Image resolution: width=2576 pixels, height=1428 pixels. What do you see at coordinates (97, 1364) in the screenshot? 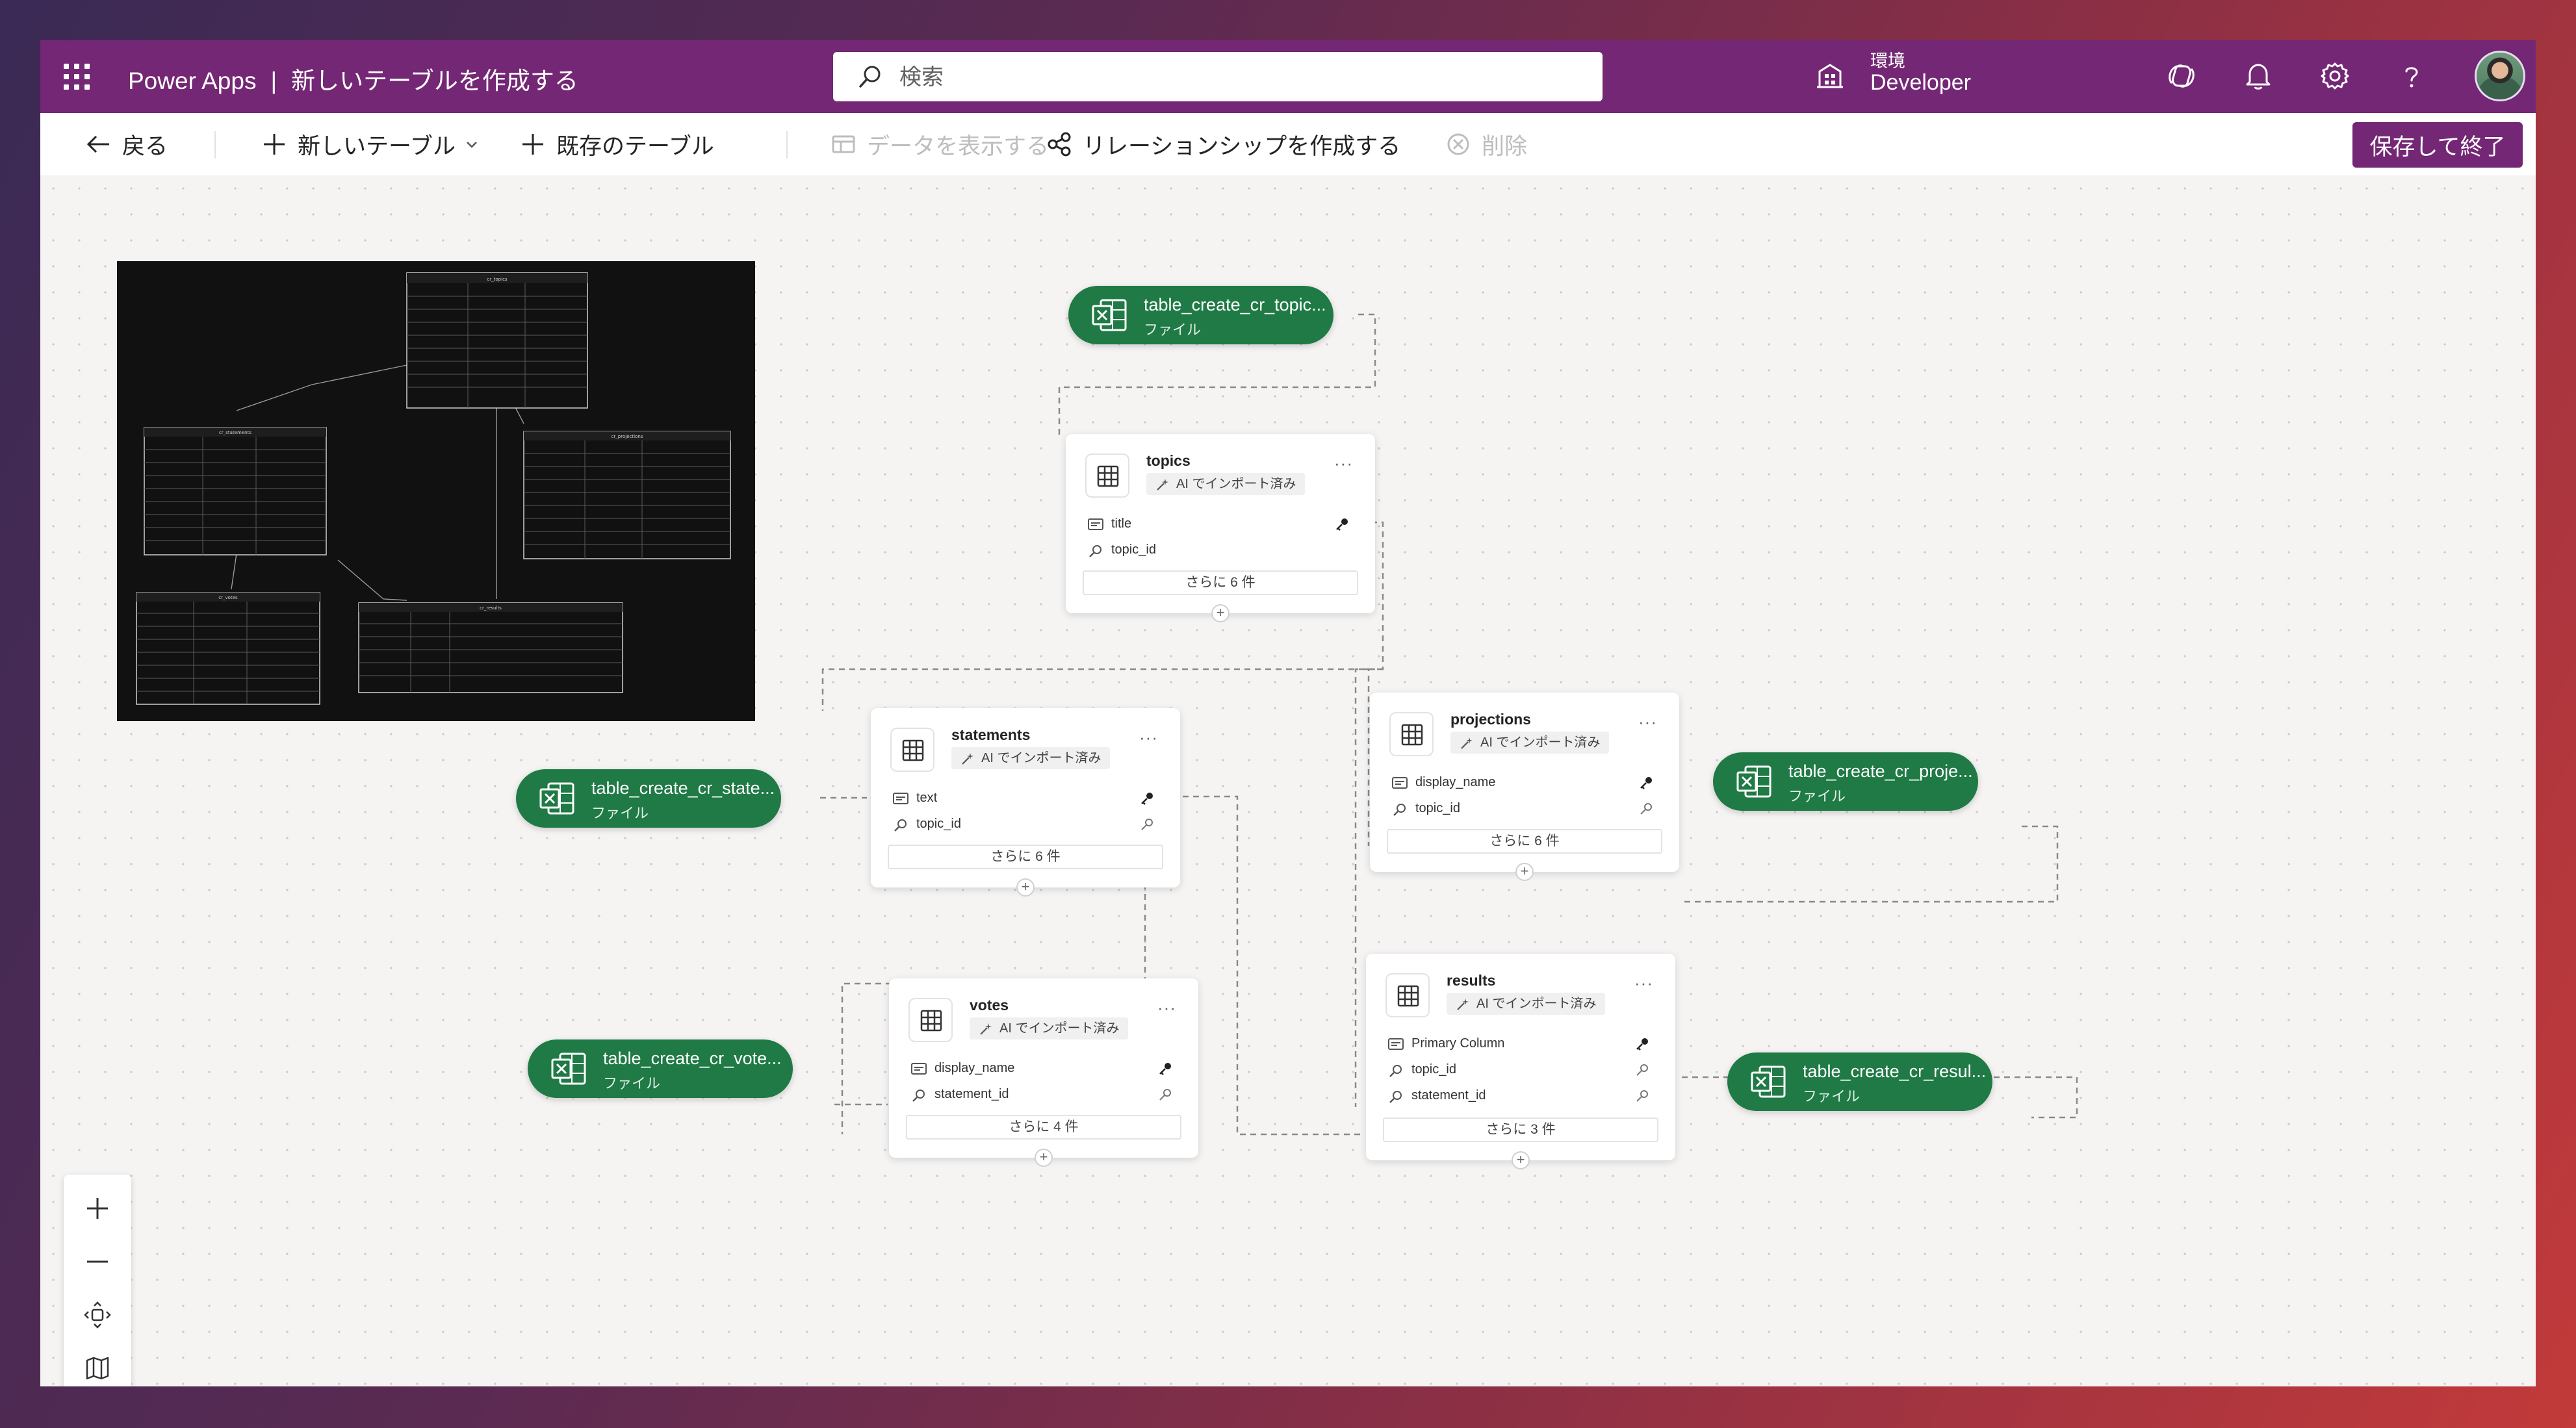
I see `minimap-toggle-button` at bounding box center [97, 1364].